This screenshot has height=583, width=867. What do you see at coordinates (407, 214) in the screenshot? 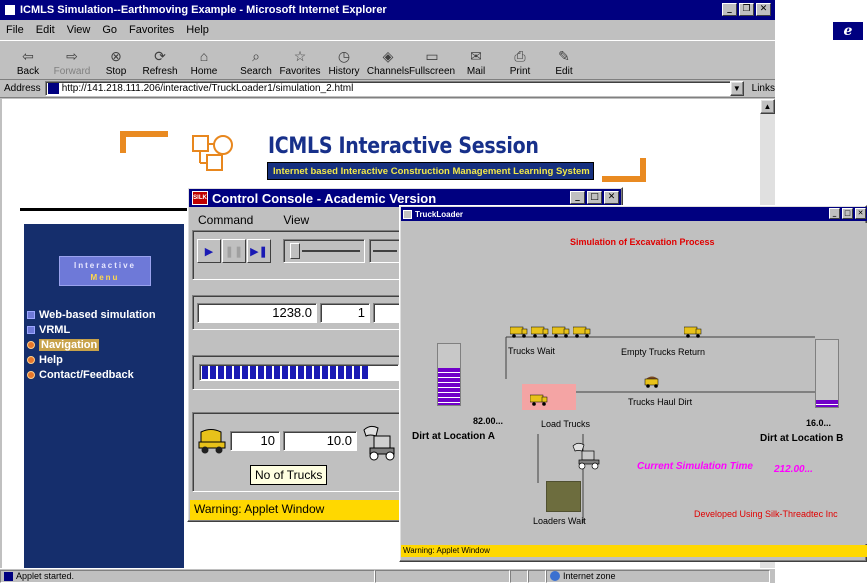
I see `java-app-icon` at bounding box center [407, 214].